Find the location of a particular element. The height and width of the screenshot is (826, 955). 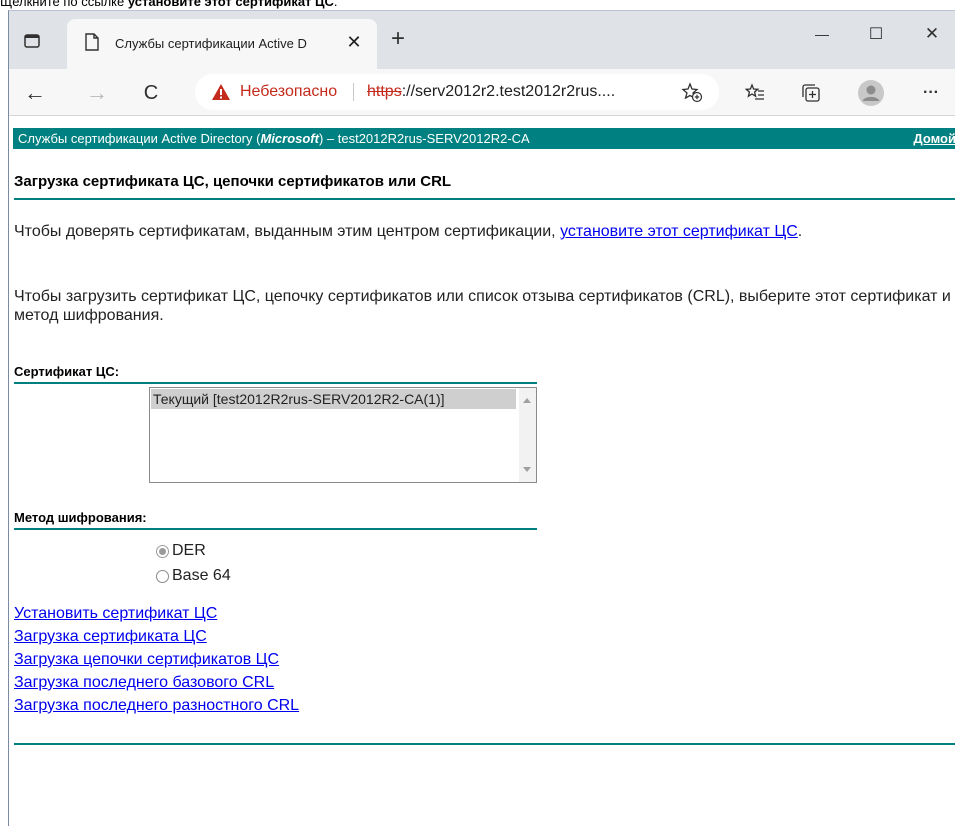

intro-end: . is located at coordinates (800, 231).